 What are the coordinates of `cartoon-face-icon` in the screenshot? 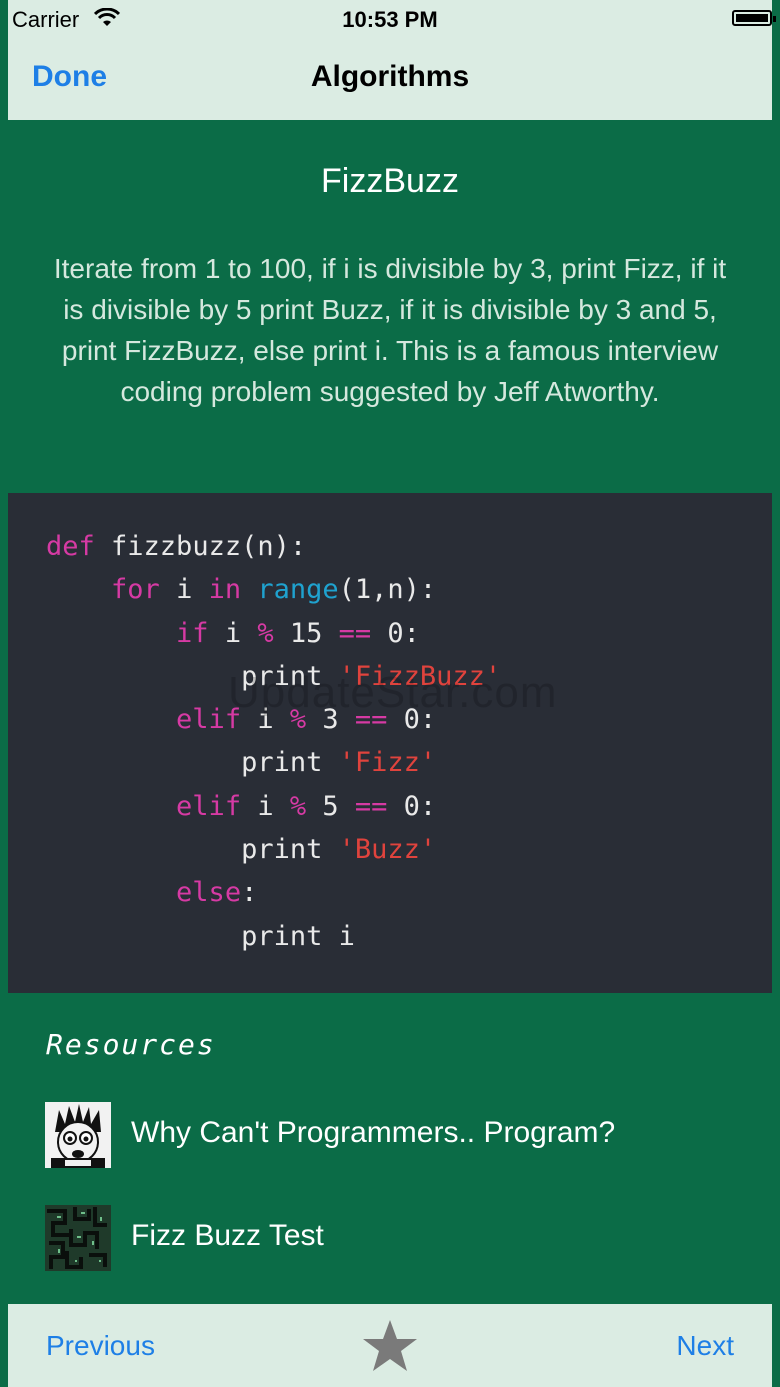 It's located at (78, 1135).